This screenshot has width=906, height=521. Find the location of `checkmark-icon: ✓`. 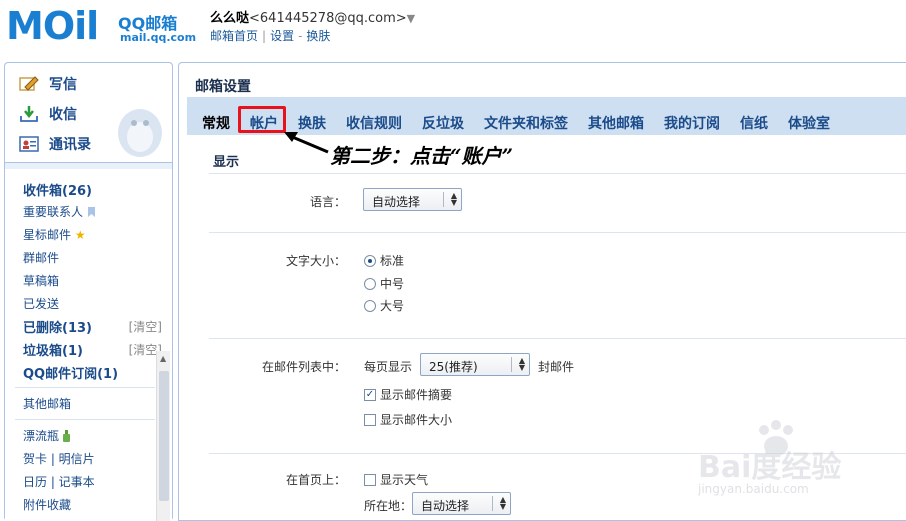

checkmark-icon: ✓ is located at coordinates (370, 394).